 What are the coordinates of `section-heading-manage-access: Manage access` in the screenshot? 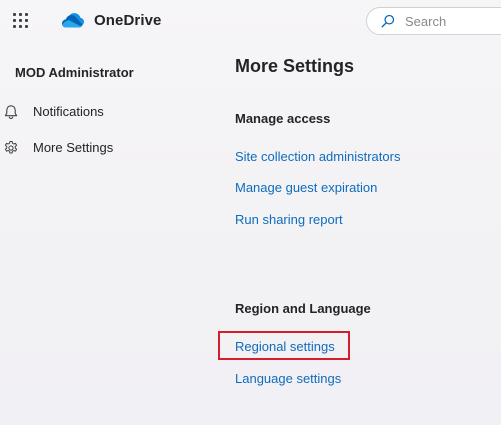 It's located at (283, 118).